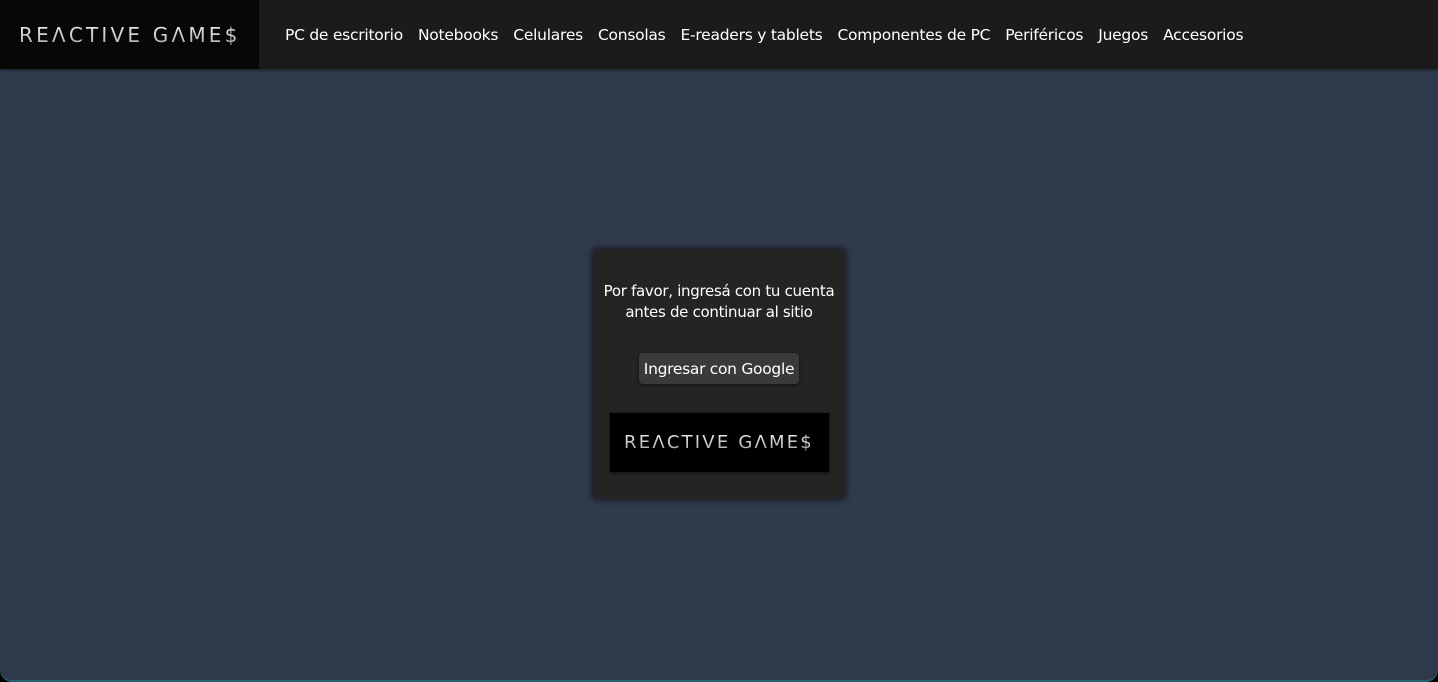 This screenshot has width=1438, height=682. I want to click on login-message-line-1: Por favor, ingresá con tu cuenta, so click(719, 291).